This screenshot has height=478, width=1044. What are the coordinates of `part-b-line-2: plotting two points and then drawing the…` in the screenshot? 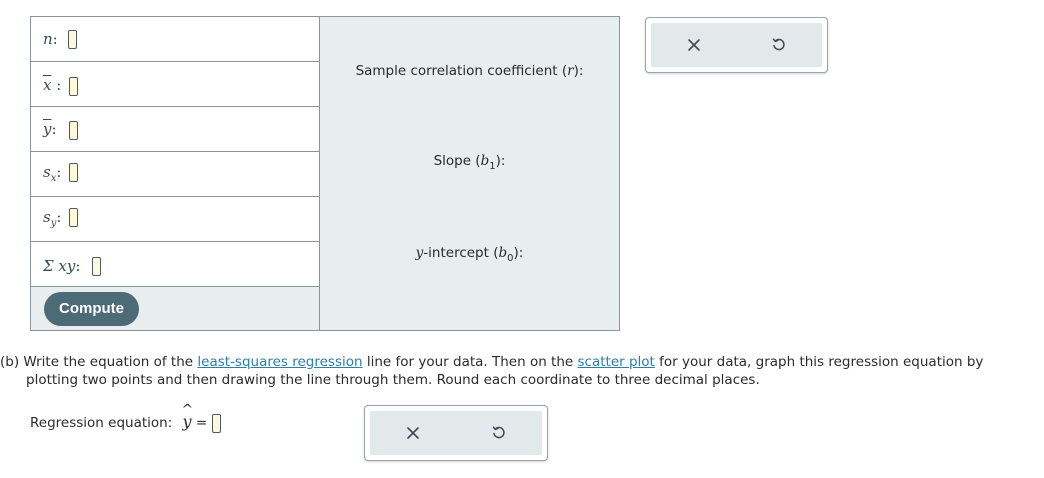 It's located at (393, 380).